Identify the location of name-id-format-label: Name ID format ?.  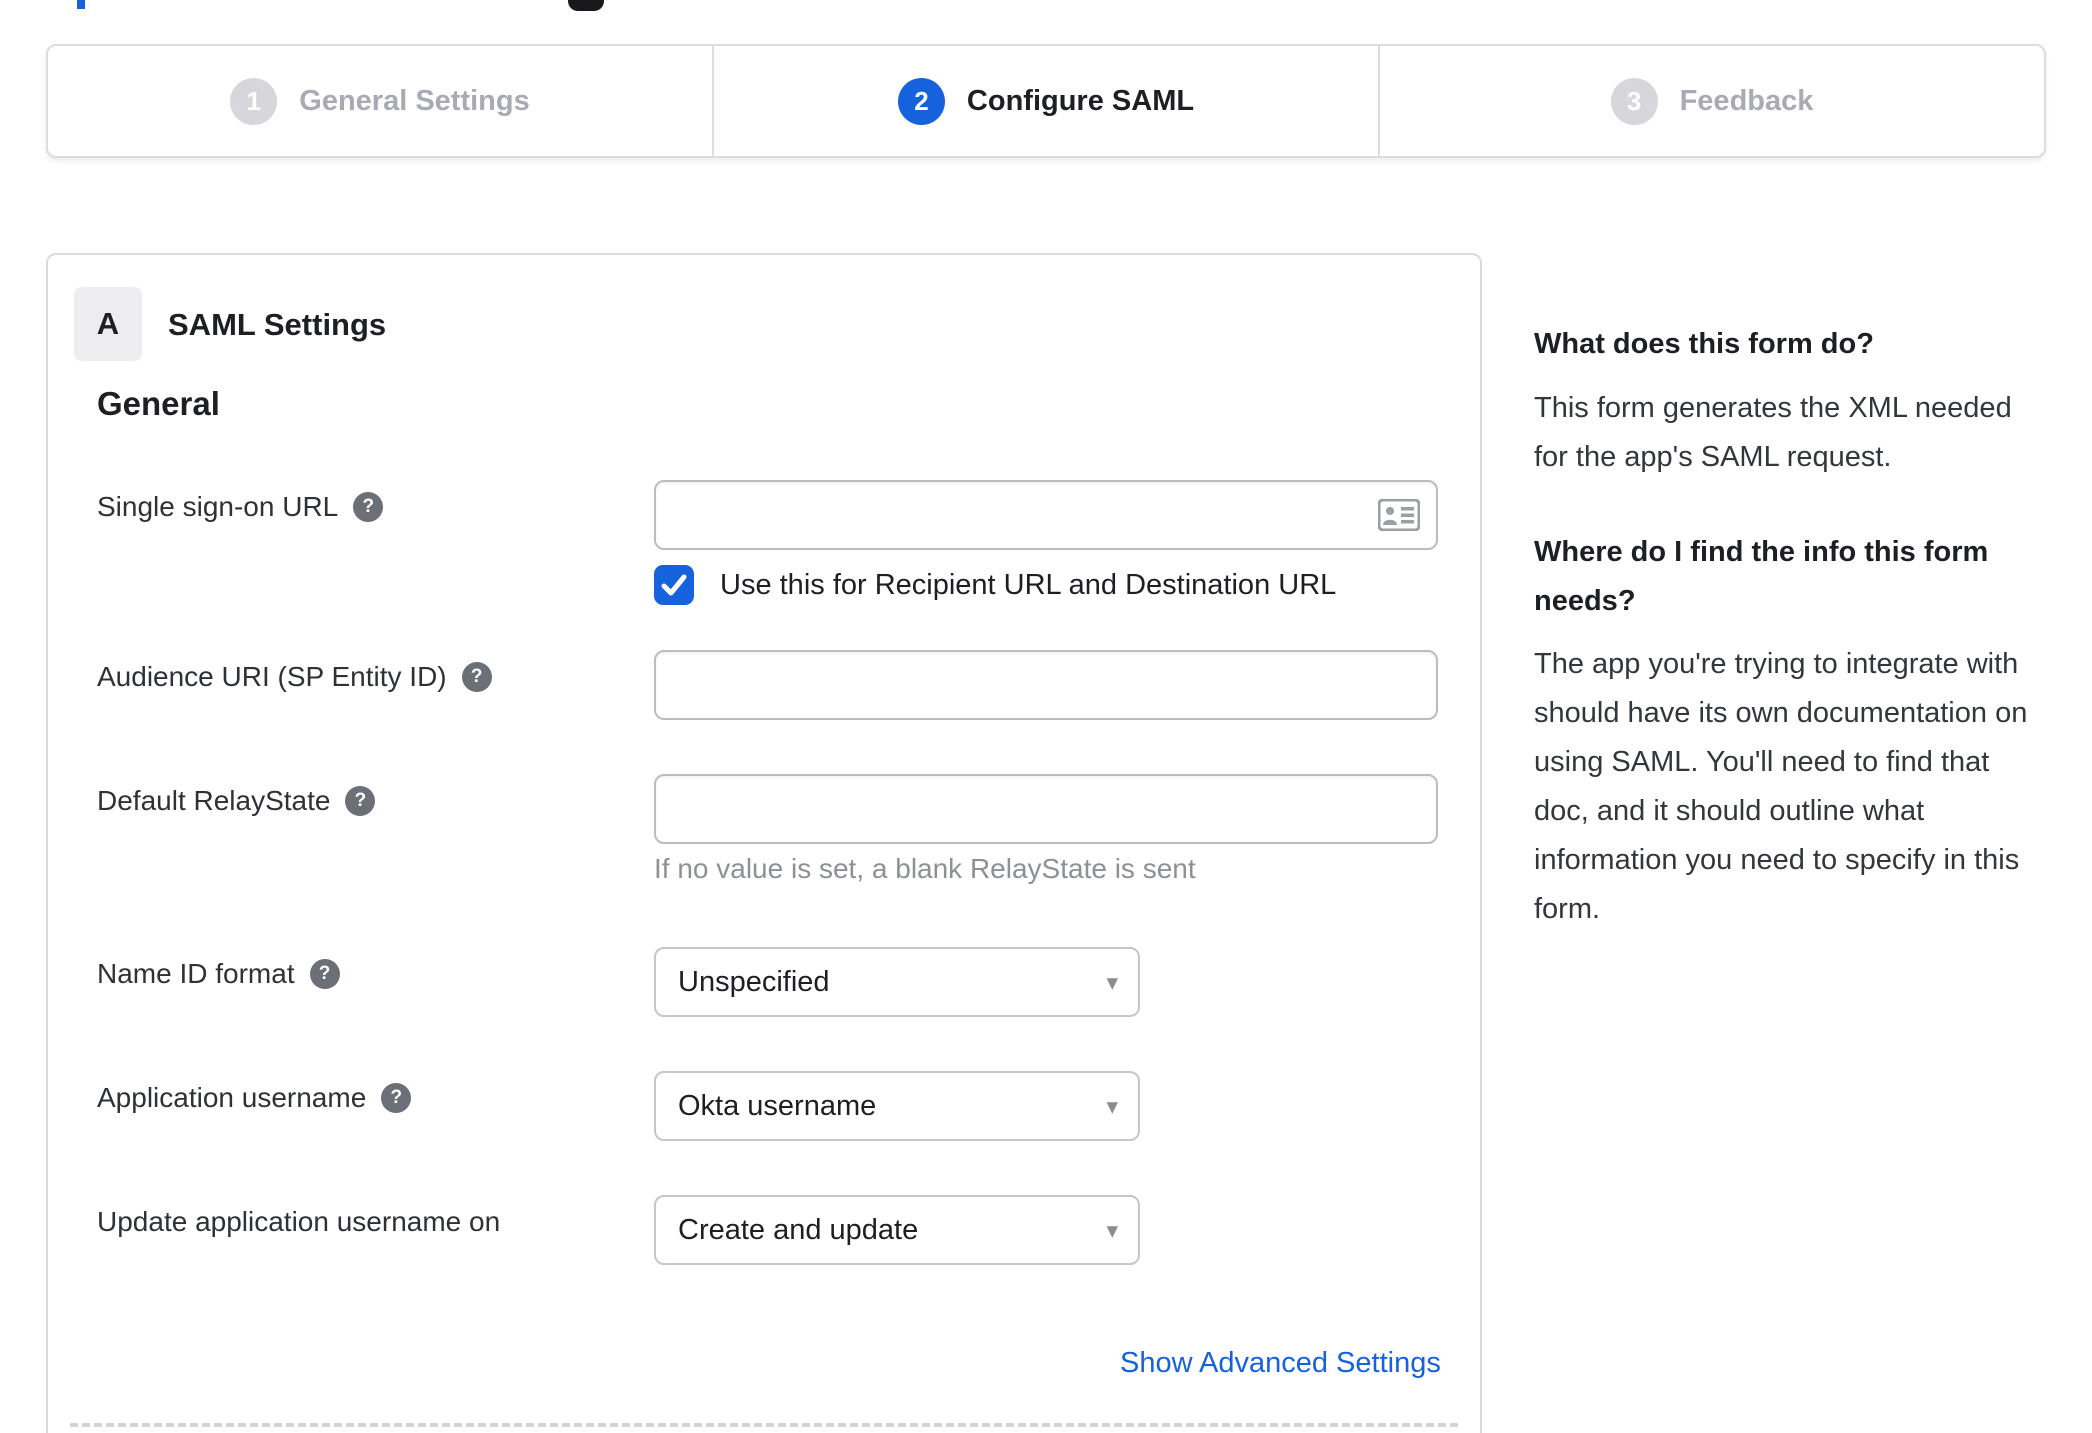
(218, 974).